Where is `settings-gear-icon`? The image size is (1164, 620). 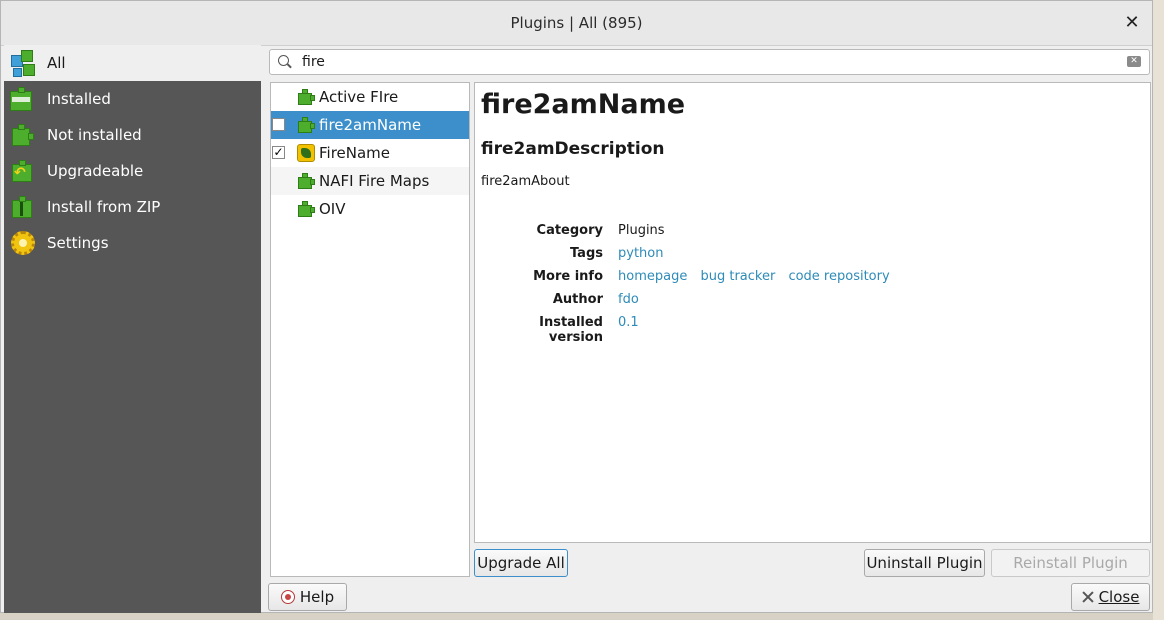 settings-gear-icon is located at coordinates (23, 243).